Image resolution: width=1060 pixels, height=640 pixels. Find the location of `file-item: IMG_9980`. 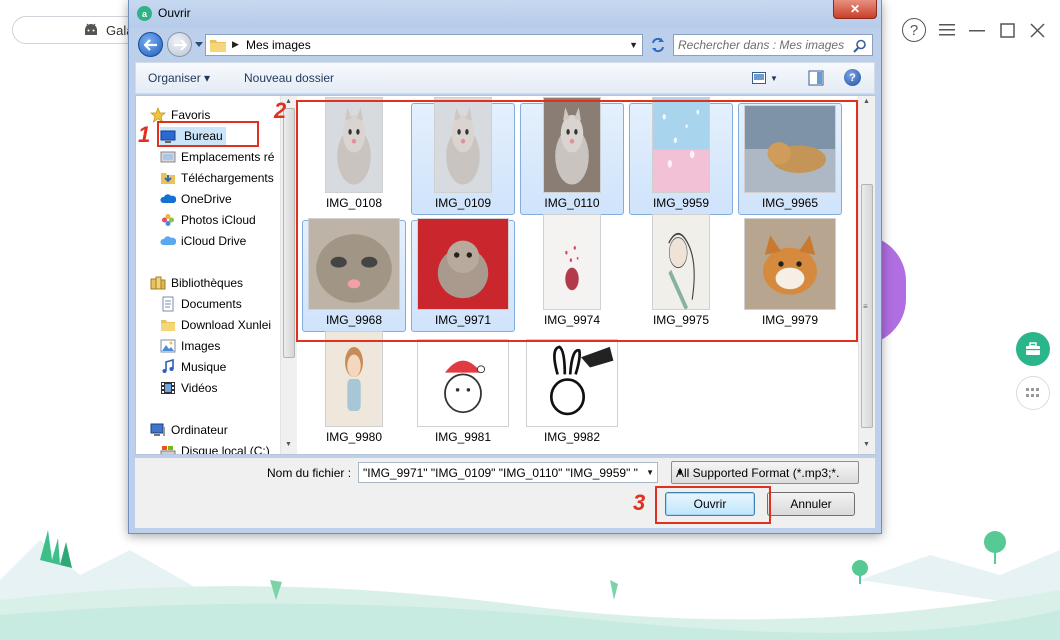

file-item: IMG_9980 is located at coordinates (354, 390).